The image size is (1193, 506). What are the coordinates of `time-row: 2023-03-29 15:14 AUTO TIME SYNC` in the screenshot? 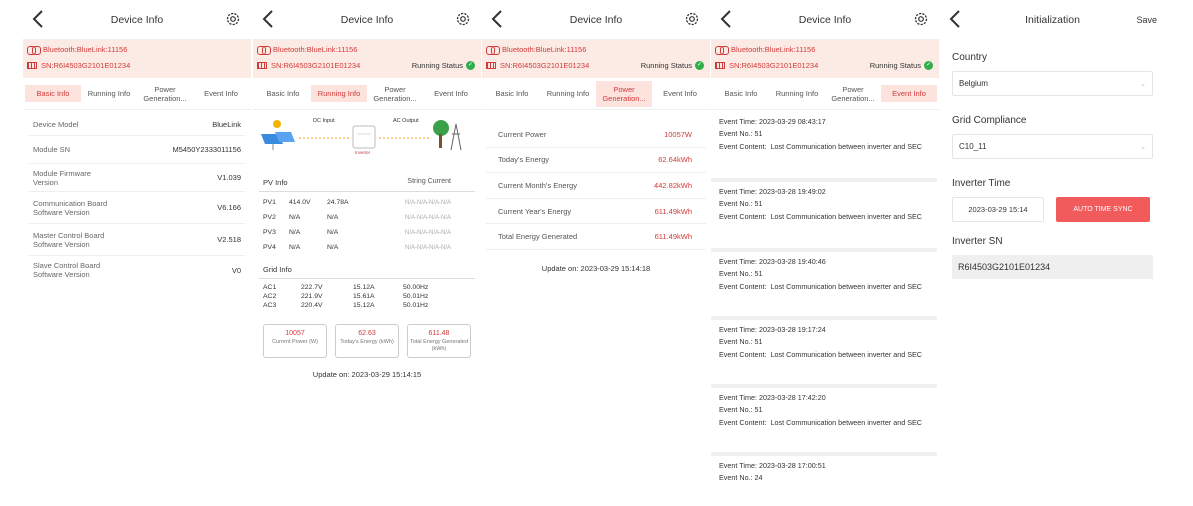 It's located at (1052, 209).